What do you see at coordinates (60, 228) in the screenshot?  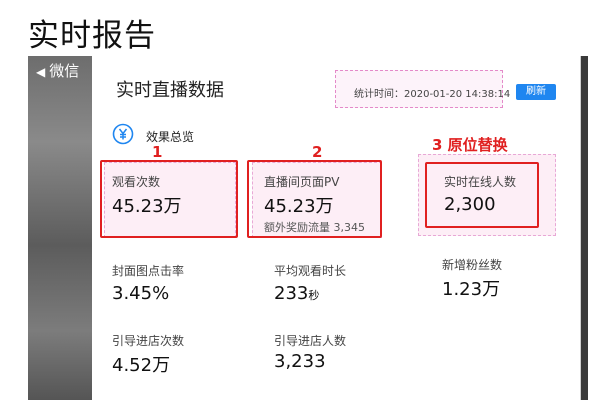 I see `background-content-strip` at bounding box center [60, 228].